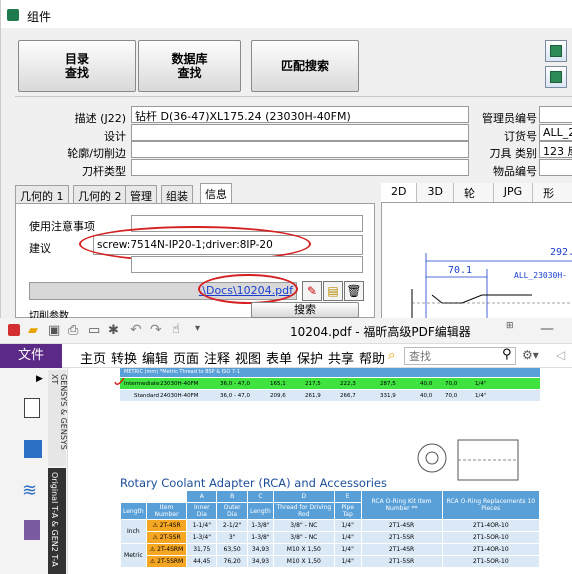 This screenshot has width=572, height=574. What do you see at coordinates (460, 356) in the screenshot?
I see `search-input` at bounding box center [460, 356].